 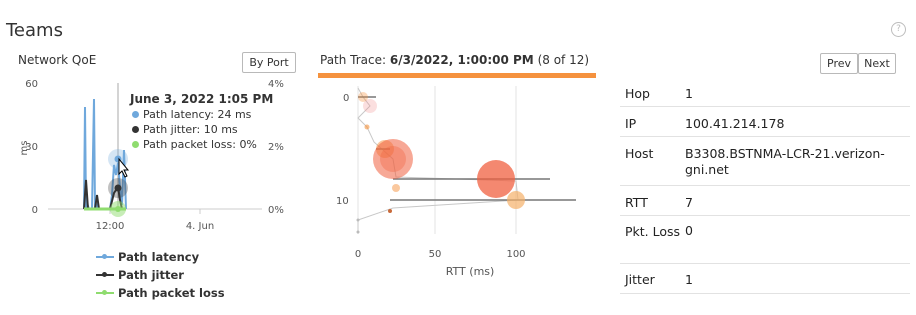 I want to click on host-key: Host, so click(x=652, y=161).